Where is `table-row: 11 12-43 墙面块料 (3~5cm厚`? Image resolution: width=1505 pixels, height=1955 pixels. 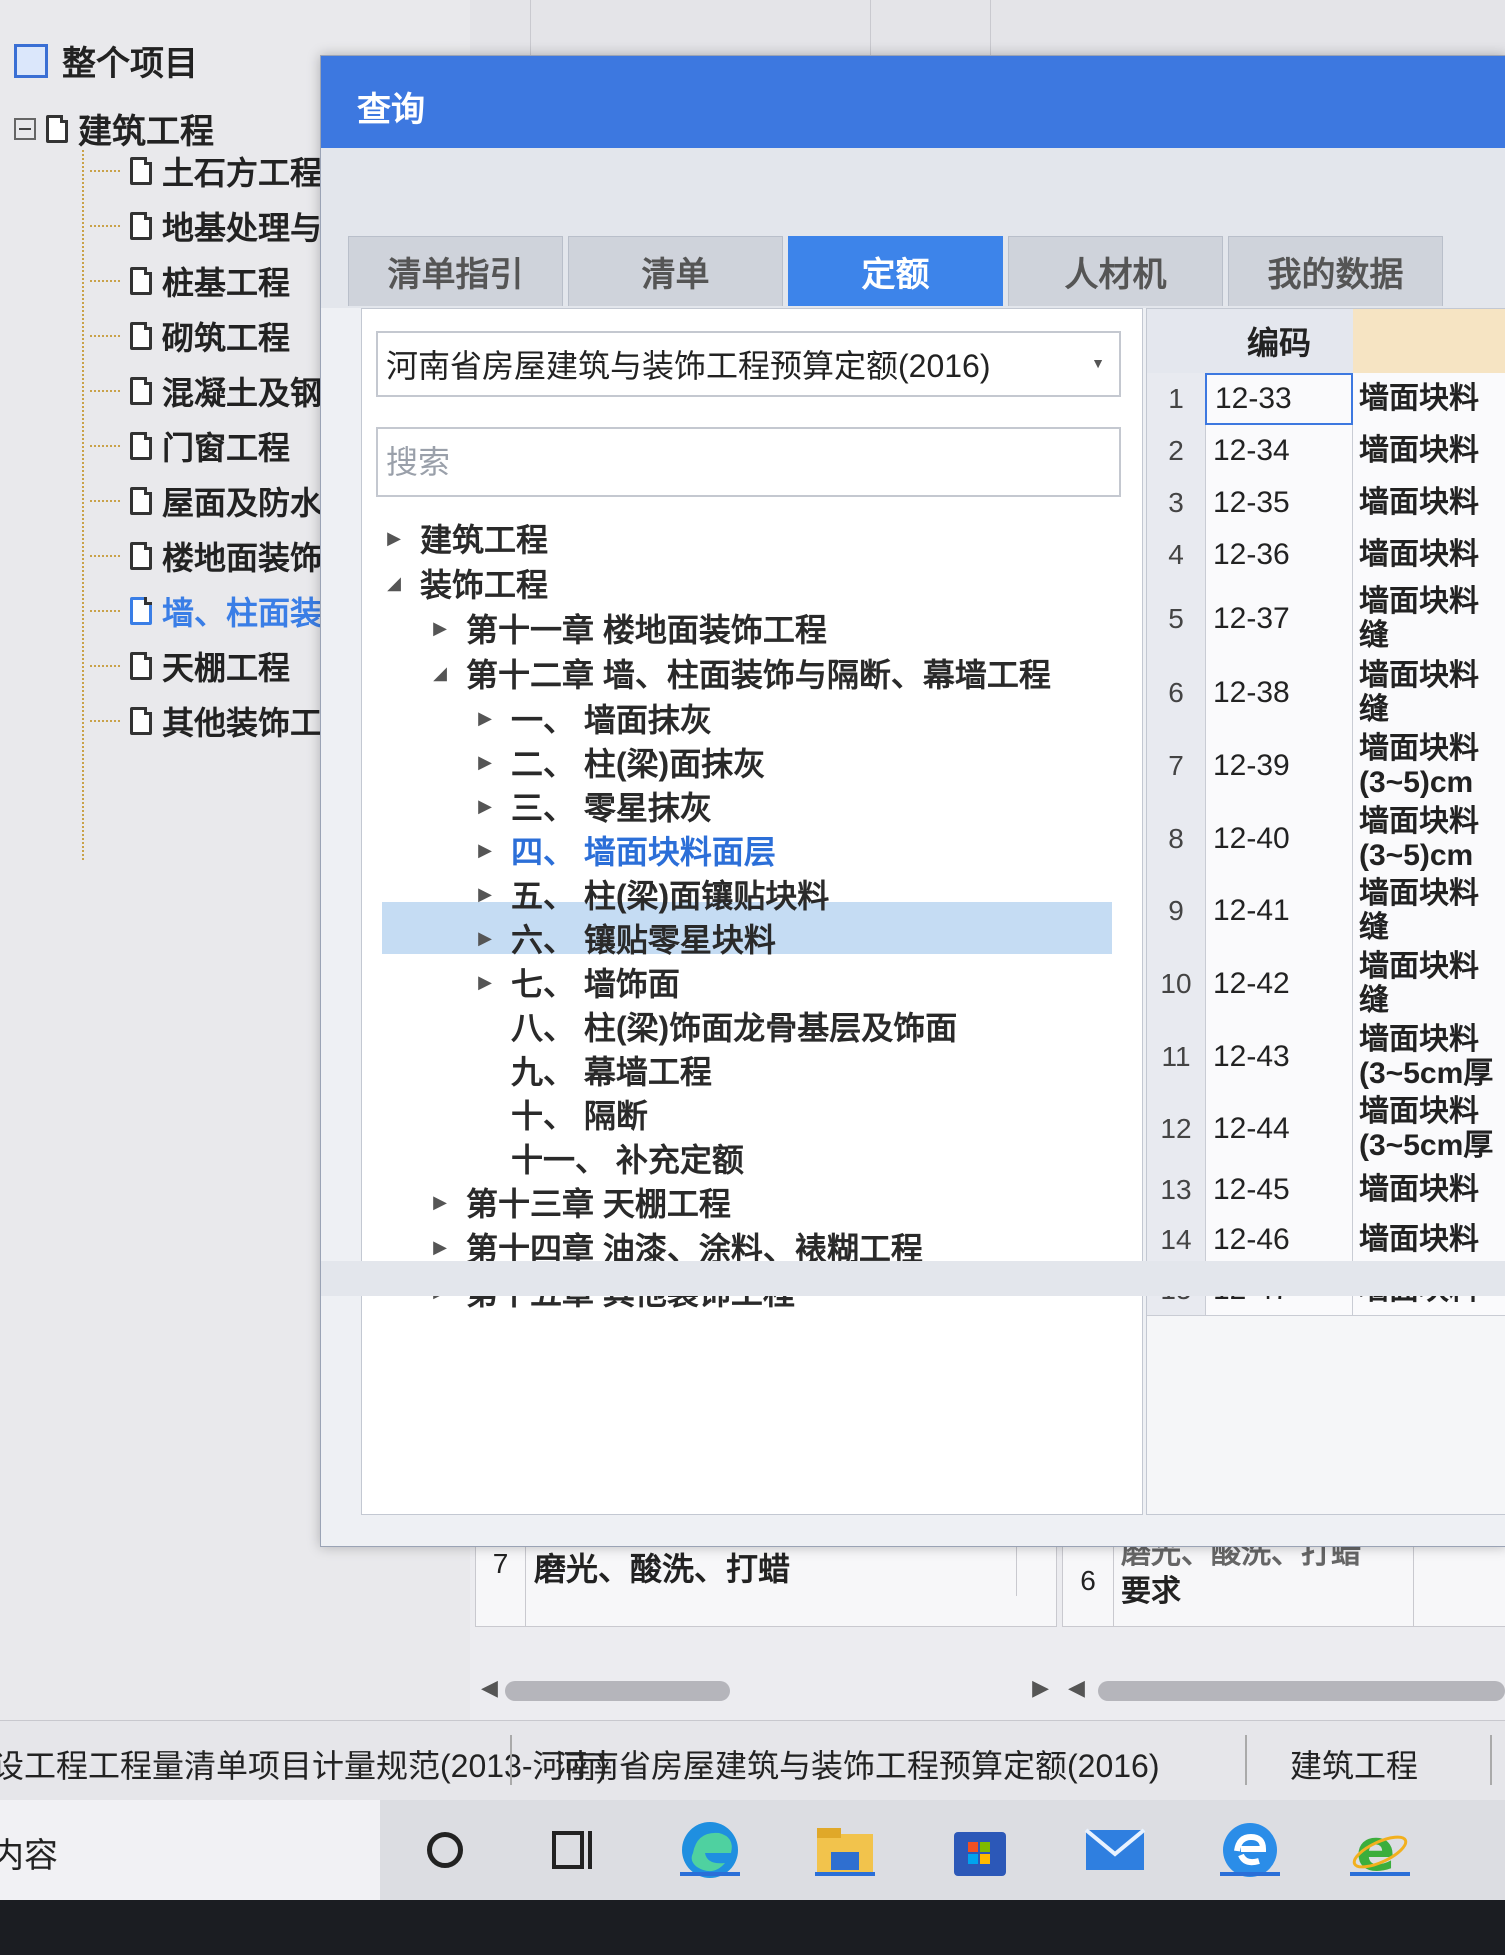 table-row: 11 12-43 墙面块料 (3~5cm厚 is located at coordinates (1326, 1057).